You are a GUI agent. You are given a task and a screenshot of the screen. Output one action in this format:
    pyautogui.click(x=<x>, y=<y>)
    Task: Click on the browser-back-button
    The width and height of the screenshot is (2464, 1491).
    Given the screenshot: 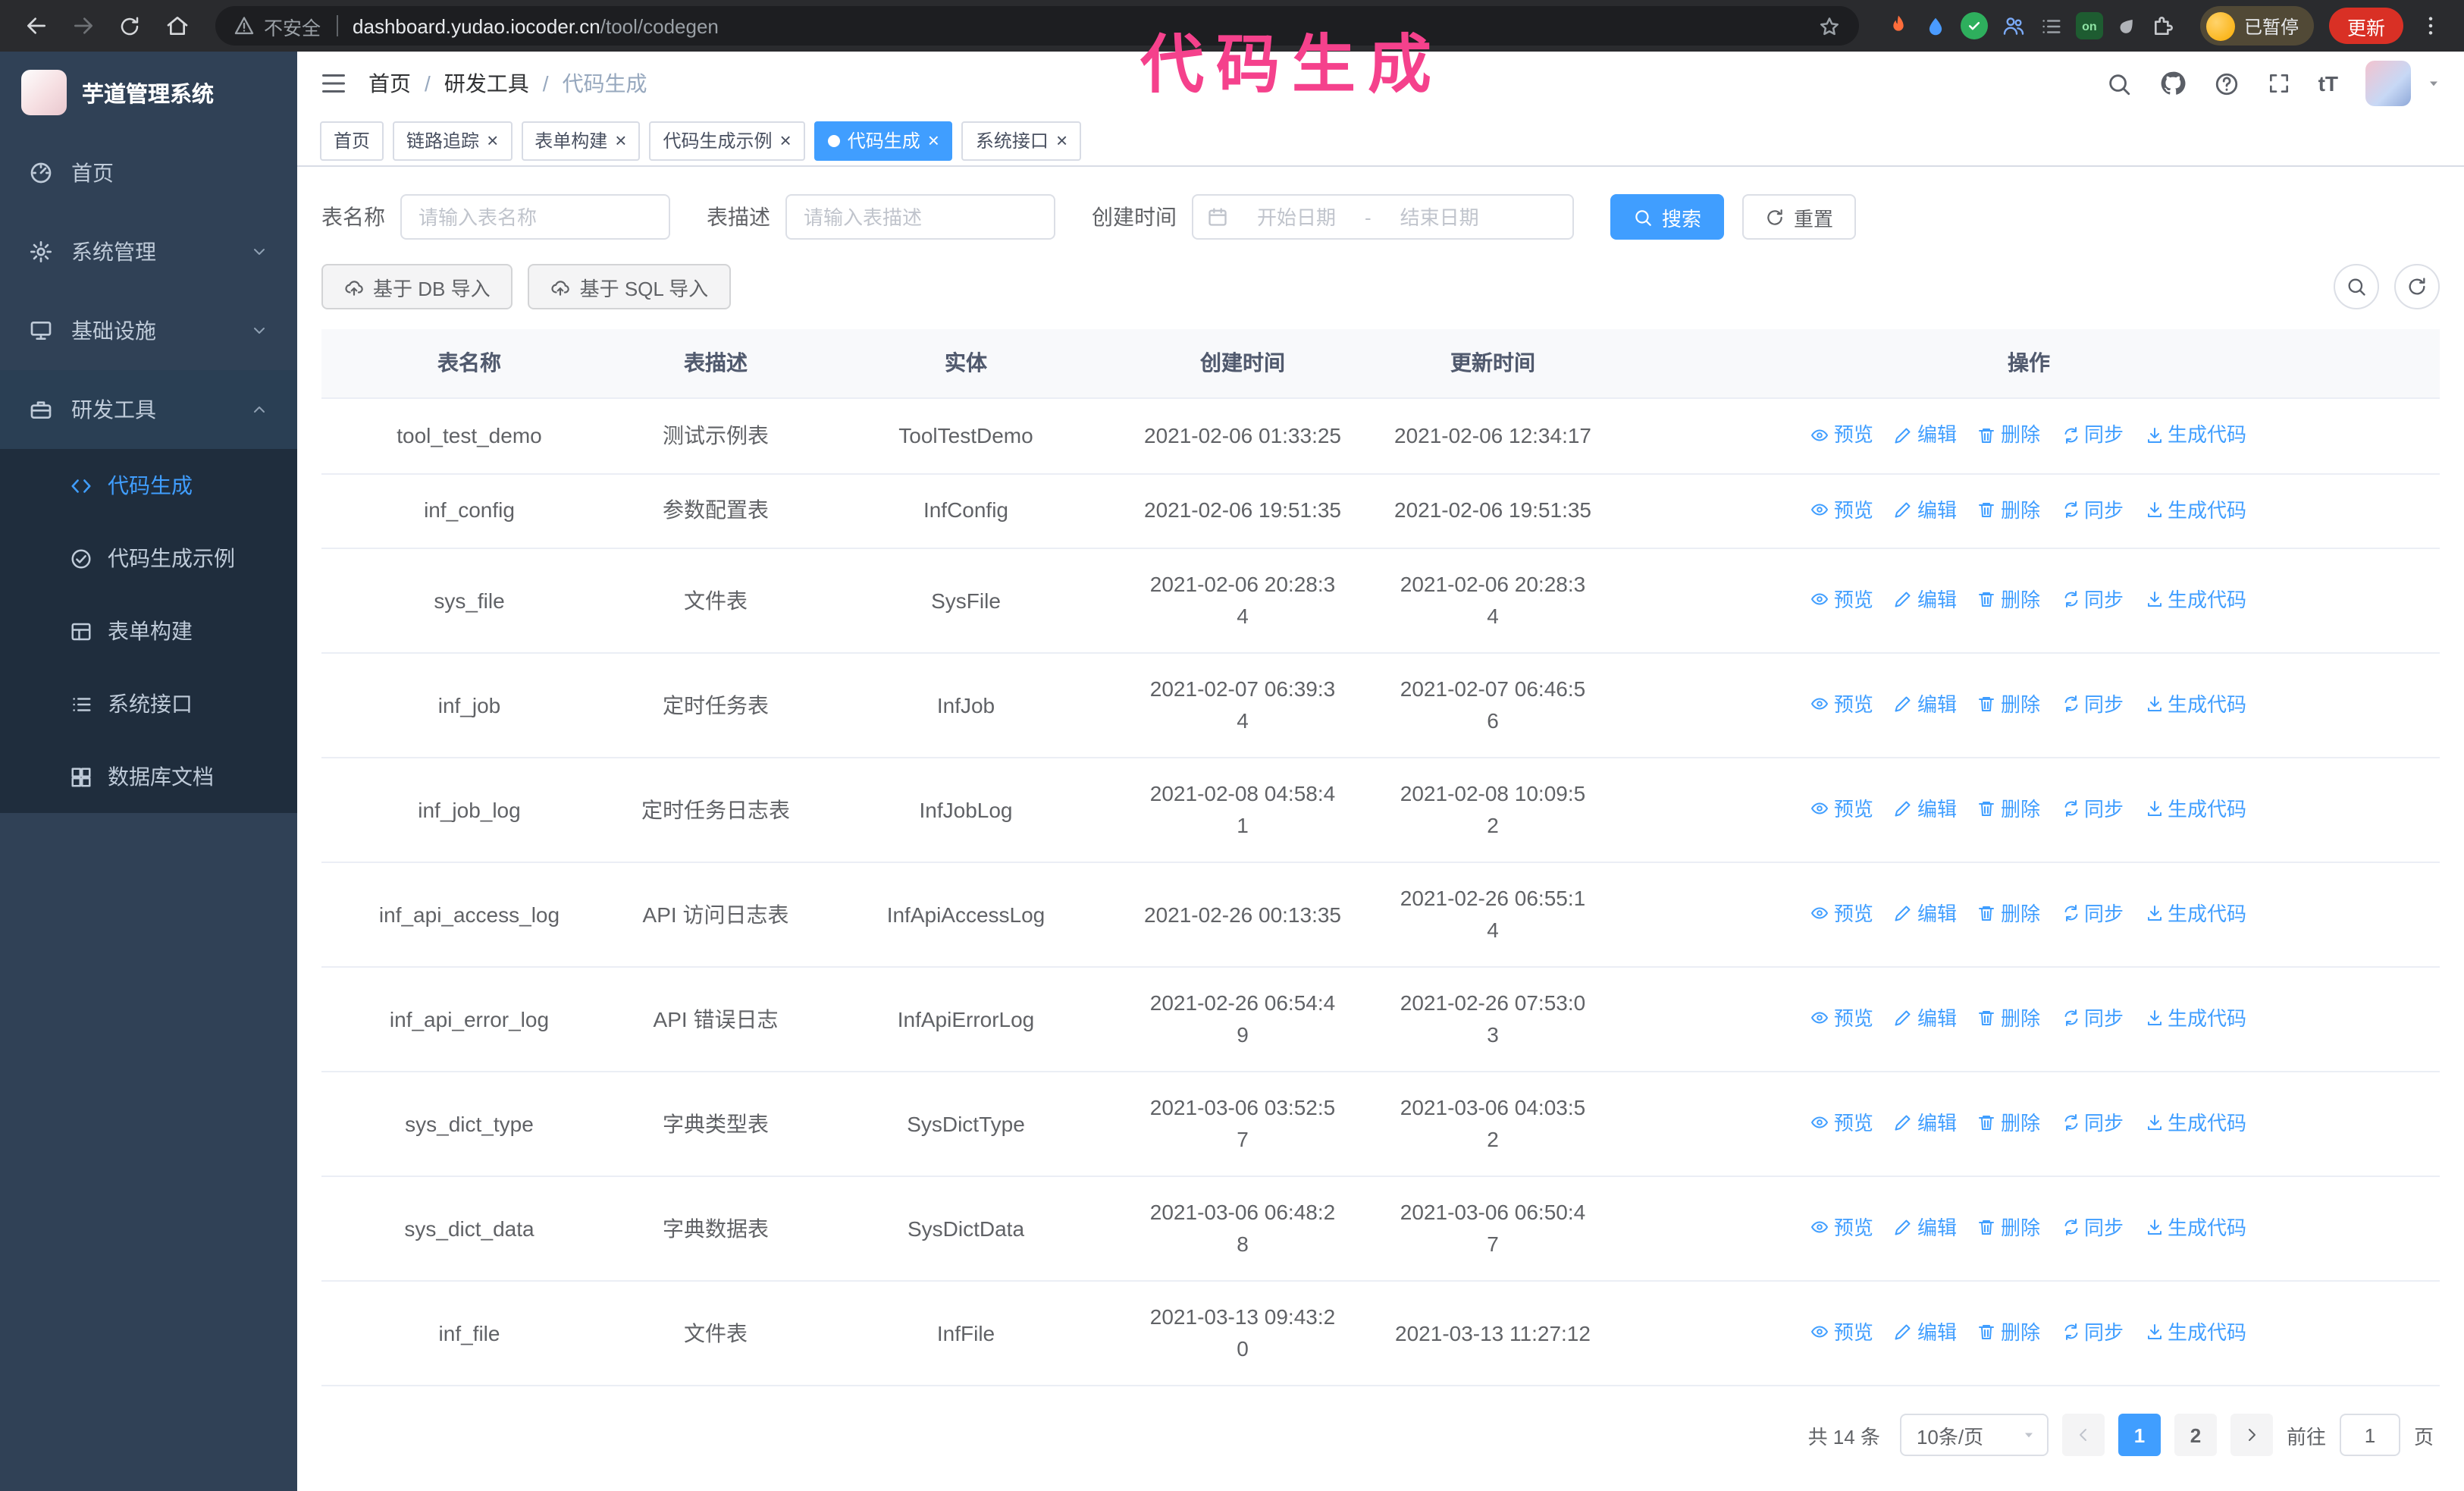 What is the action you would take?
    pyautogui.click(x=35, y=25)
    